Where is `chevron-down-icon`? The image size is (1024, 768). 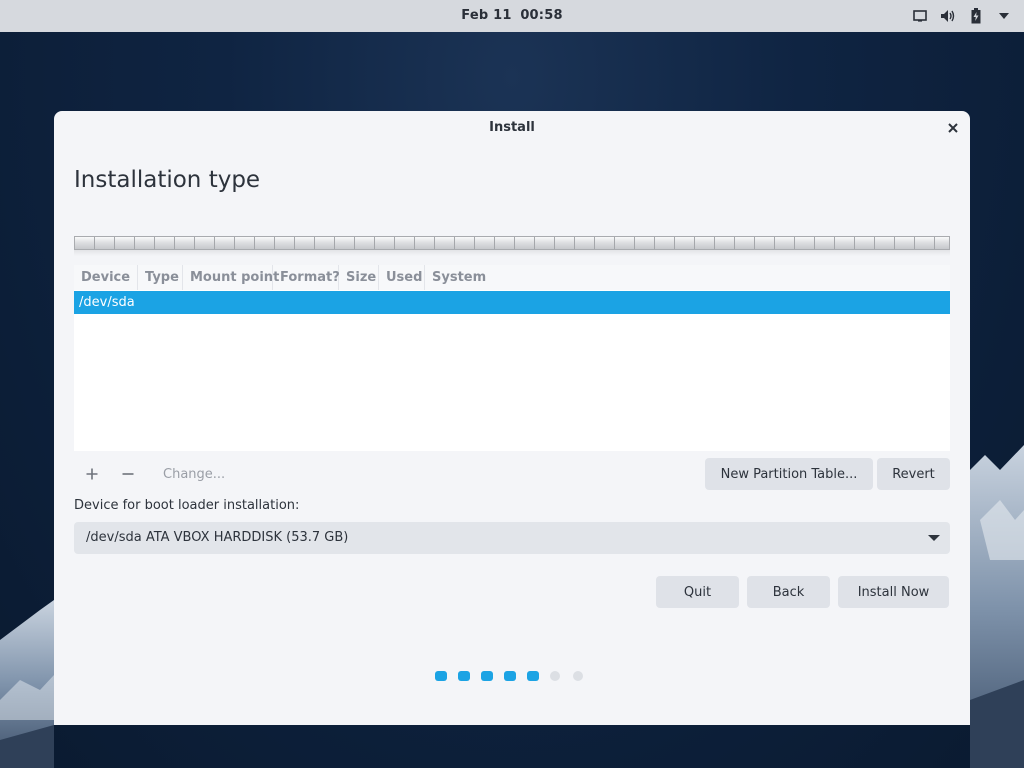
chevron-down-icon is located at coordinates (934, 538).